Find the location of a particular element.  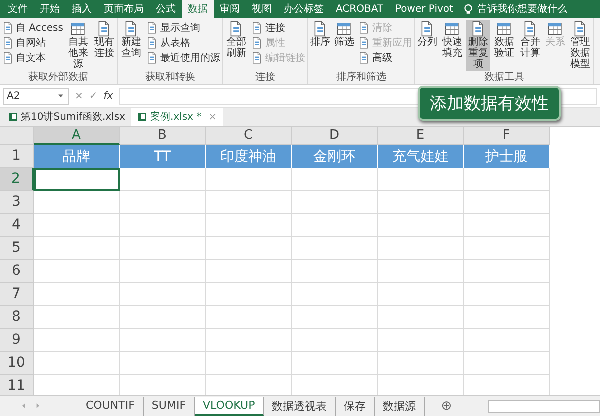

column-header: A is located at coordinates (77, 136).